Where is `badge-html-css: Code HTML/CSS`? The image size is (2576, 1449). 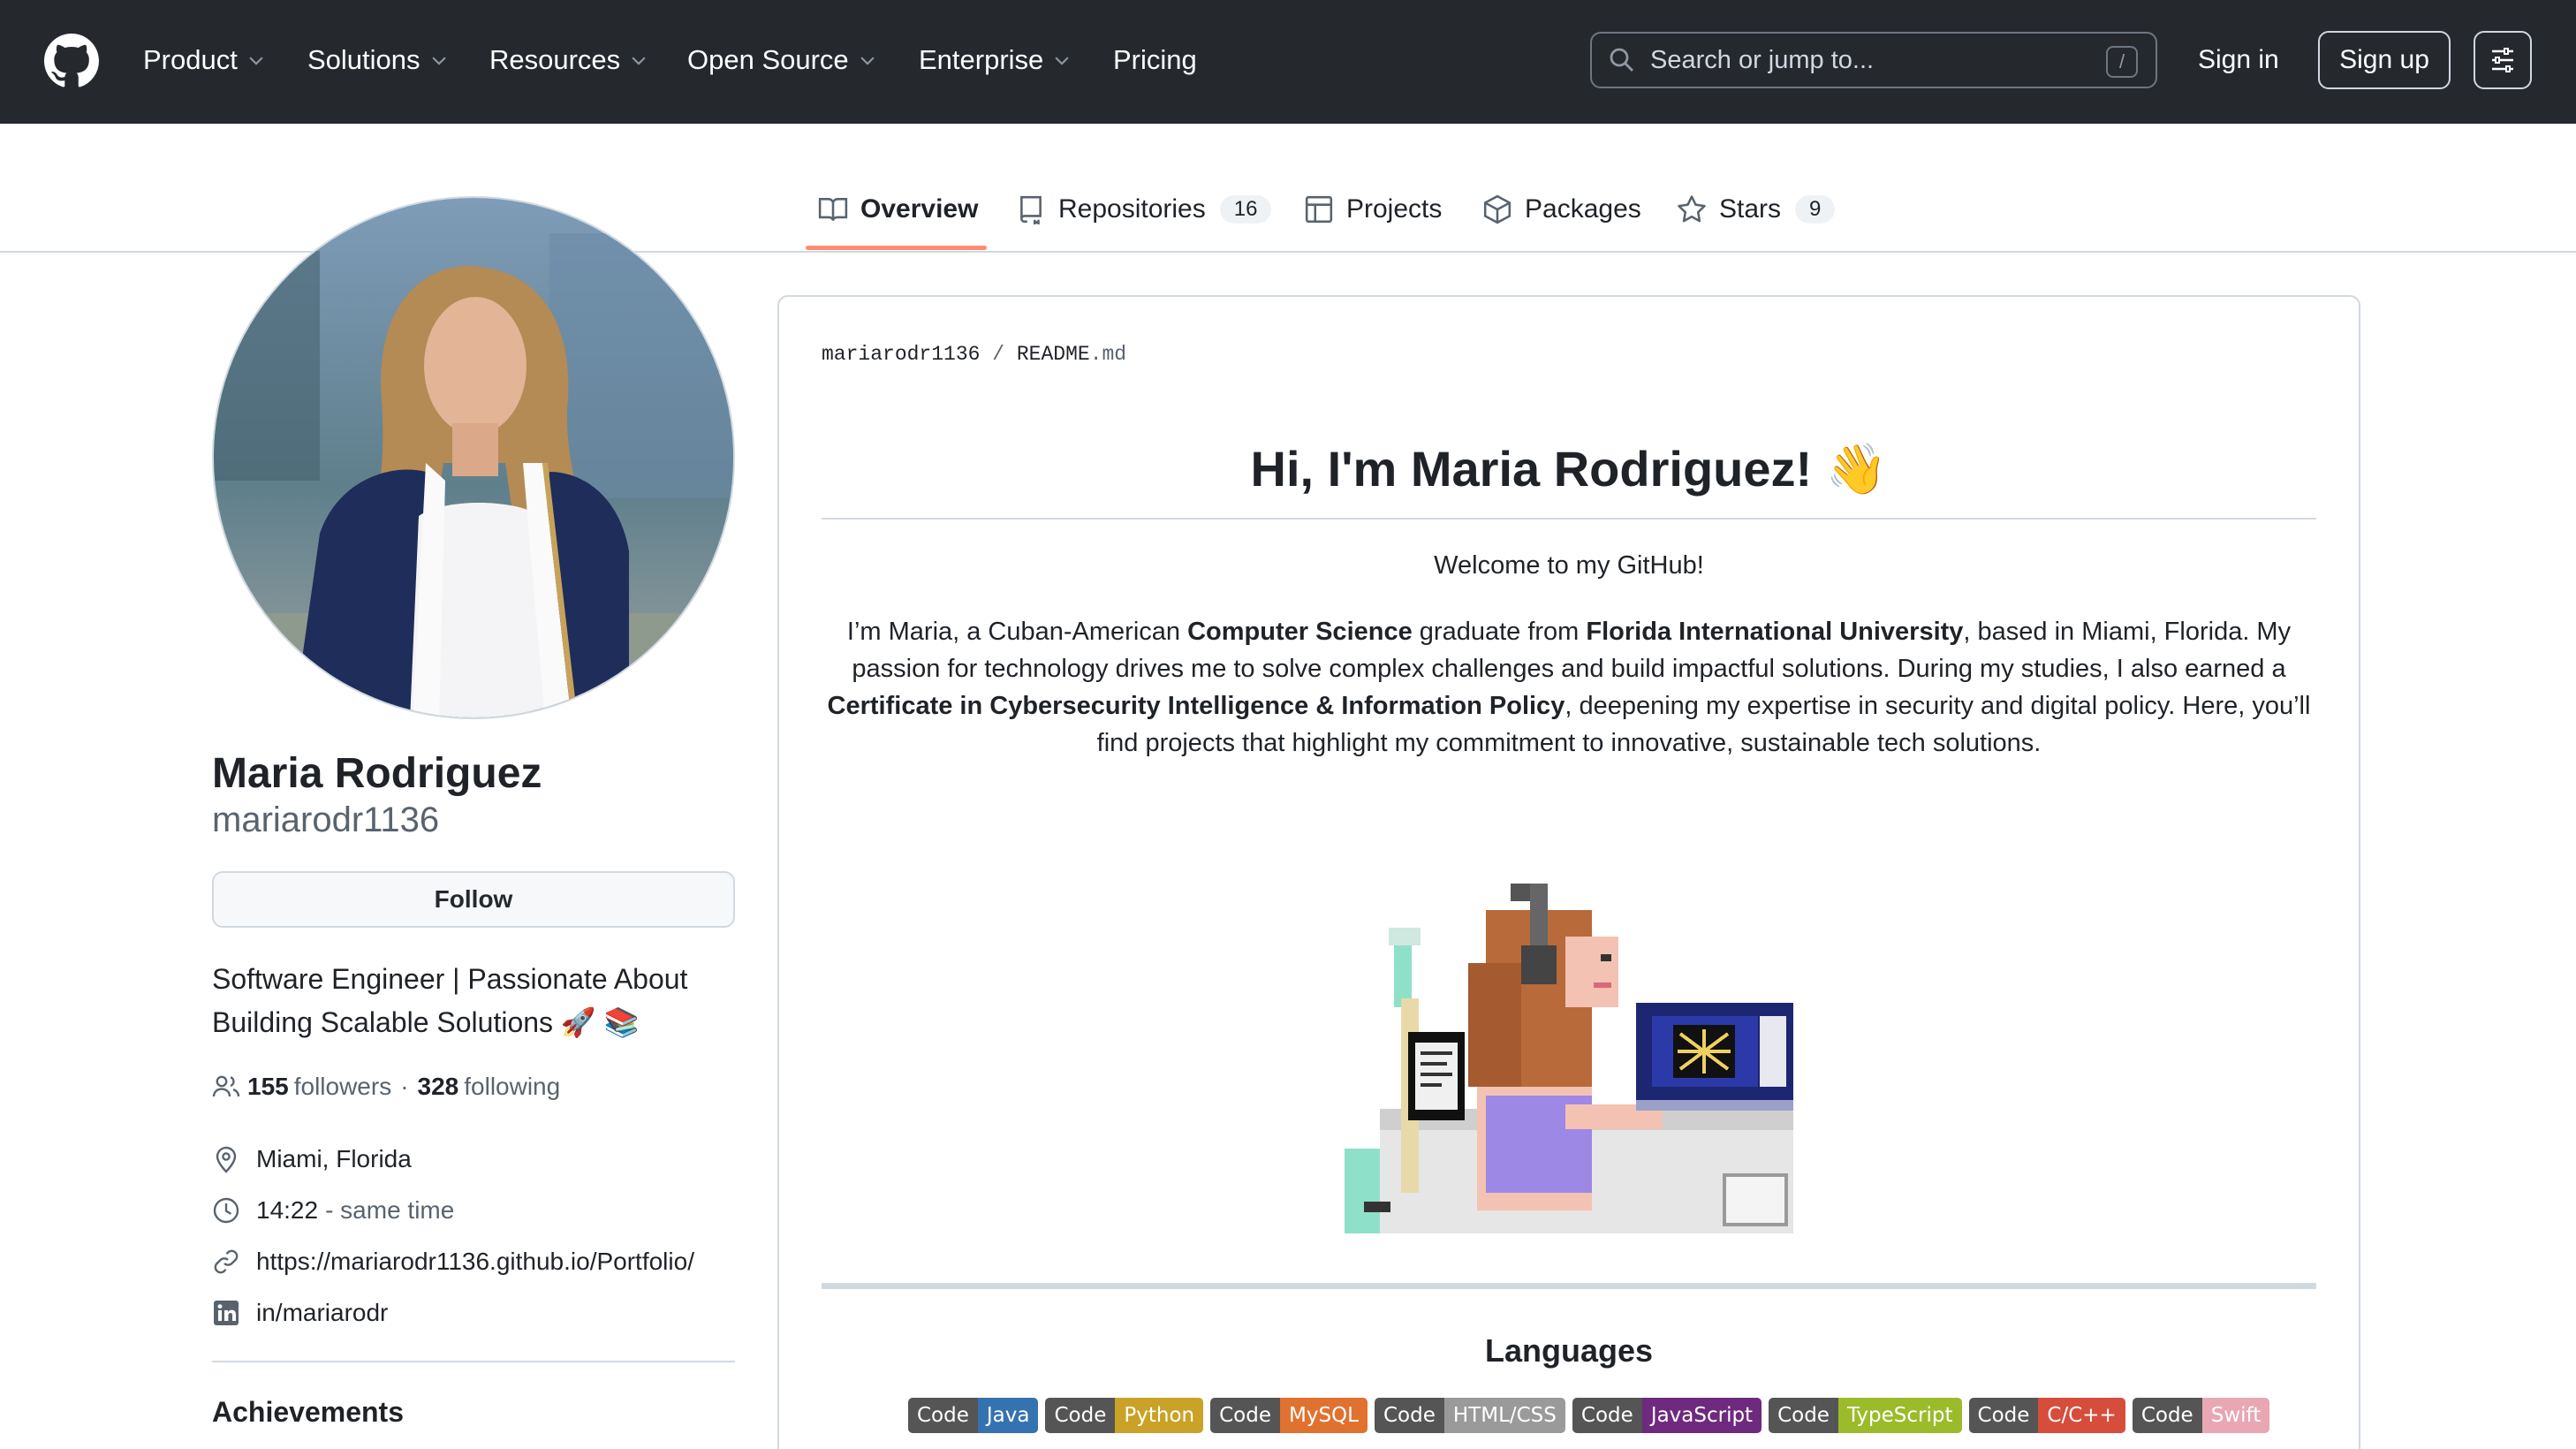
badge-html-css: Code HTML/CSS is located at coordinates (1470, 1415).